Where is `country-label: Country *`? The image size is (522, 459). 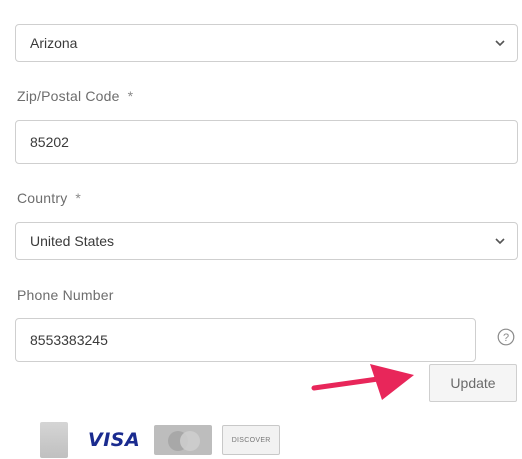
country-label: Country * is located at coordinates (49, 198).